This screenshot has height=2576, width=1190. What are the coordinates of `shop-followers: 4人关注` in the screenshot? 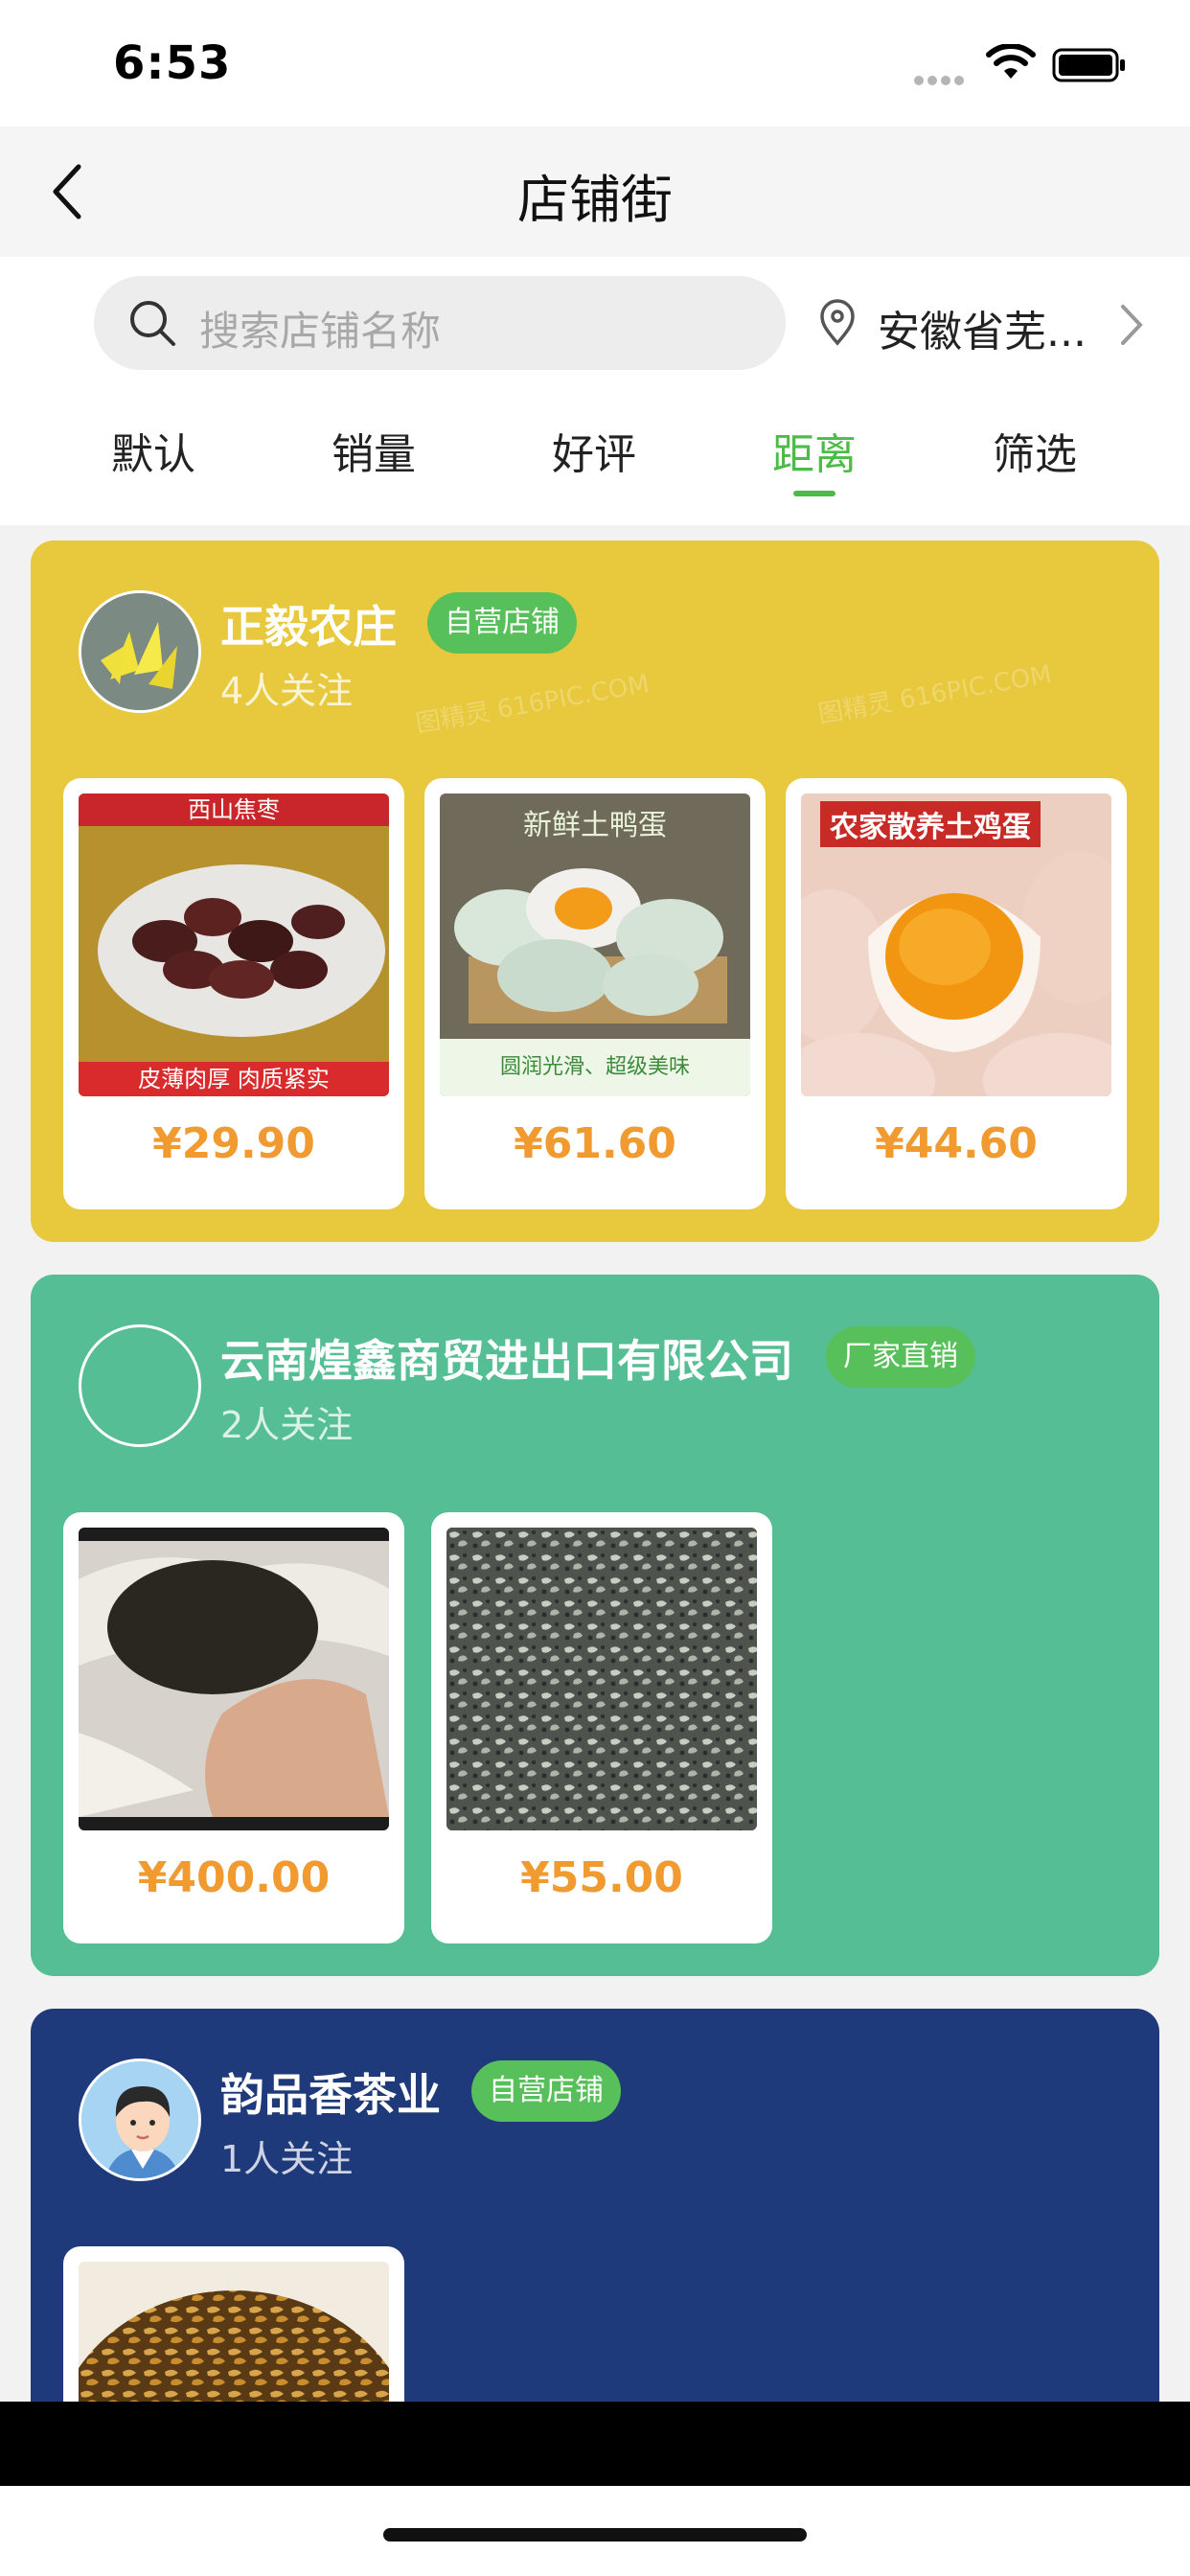 It's located at (287, 691).